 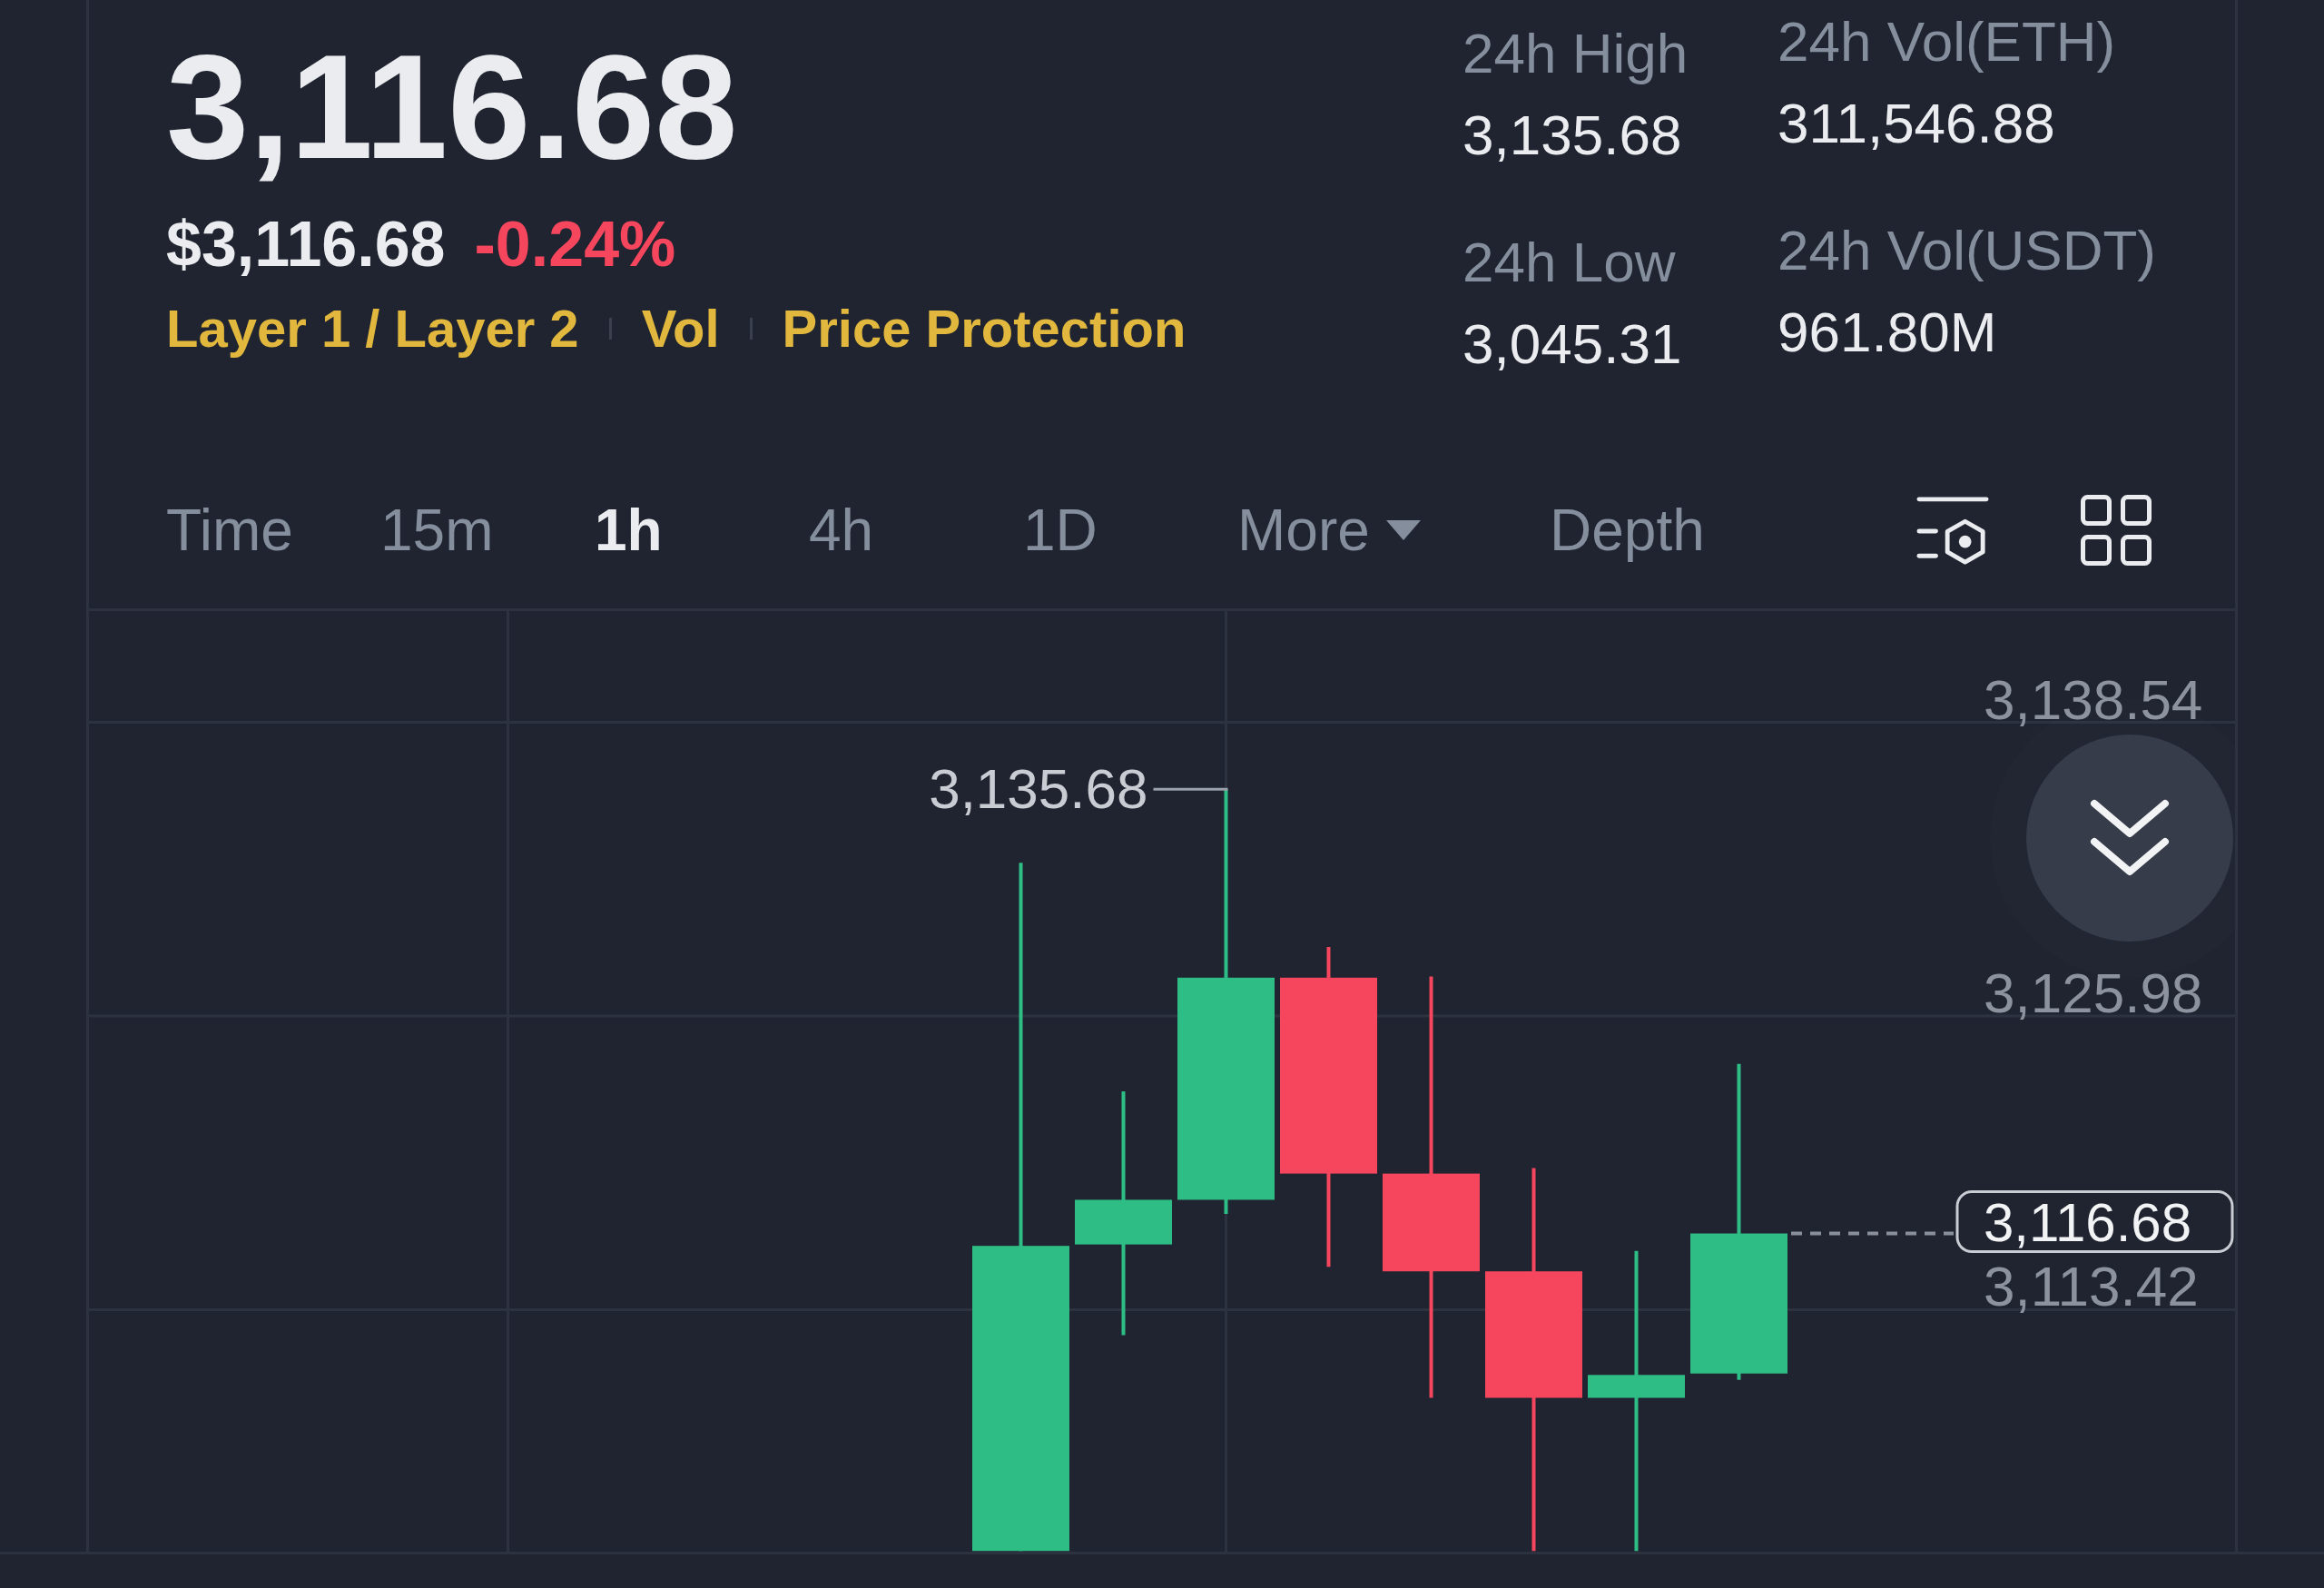 What do you see at coordinates (680, 328) in the screenshot?
I see `tag-link: Vol` at bounding box center [680, 328].